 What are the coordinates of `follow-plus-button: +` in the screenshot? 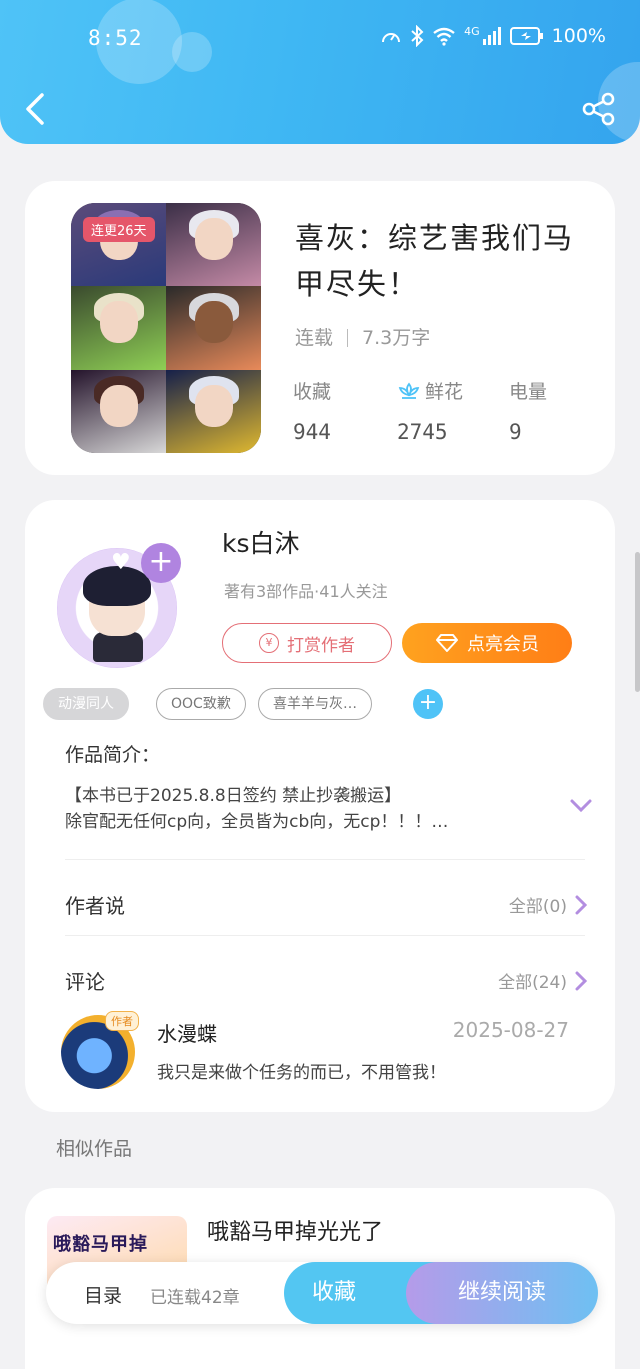 It's located at (161, 563).